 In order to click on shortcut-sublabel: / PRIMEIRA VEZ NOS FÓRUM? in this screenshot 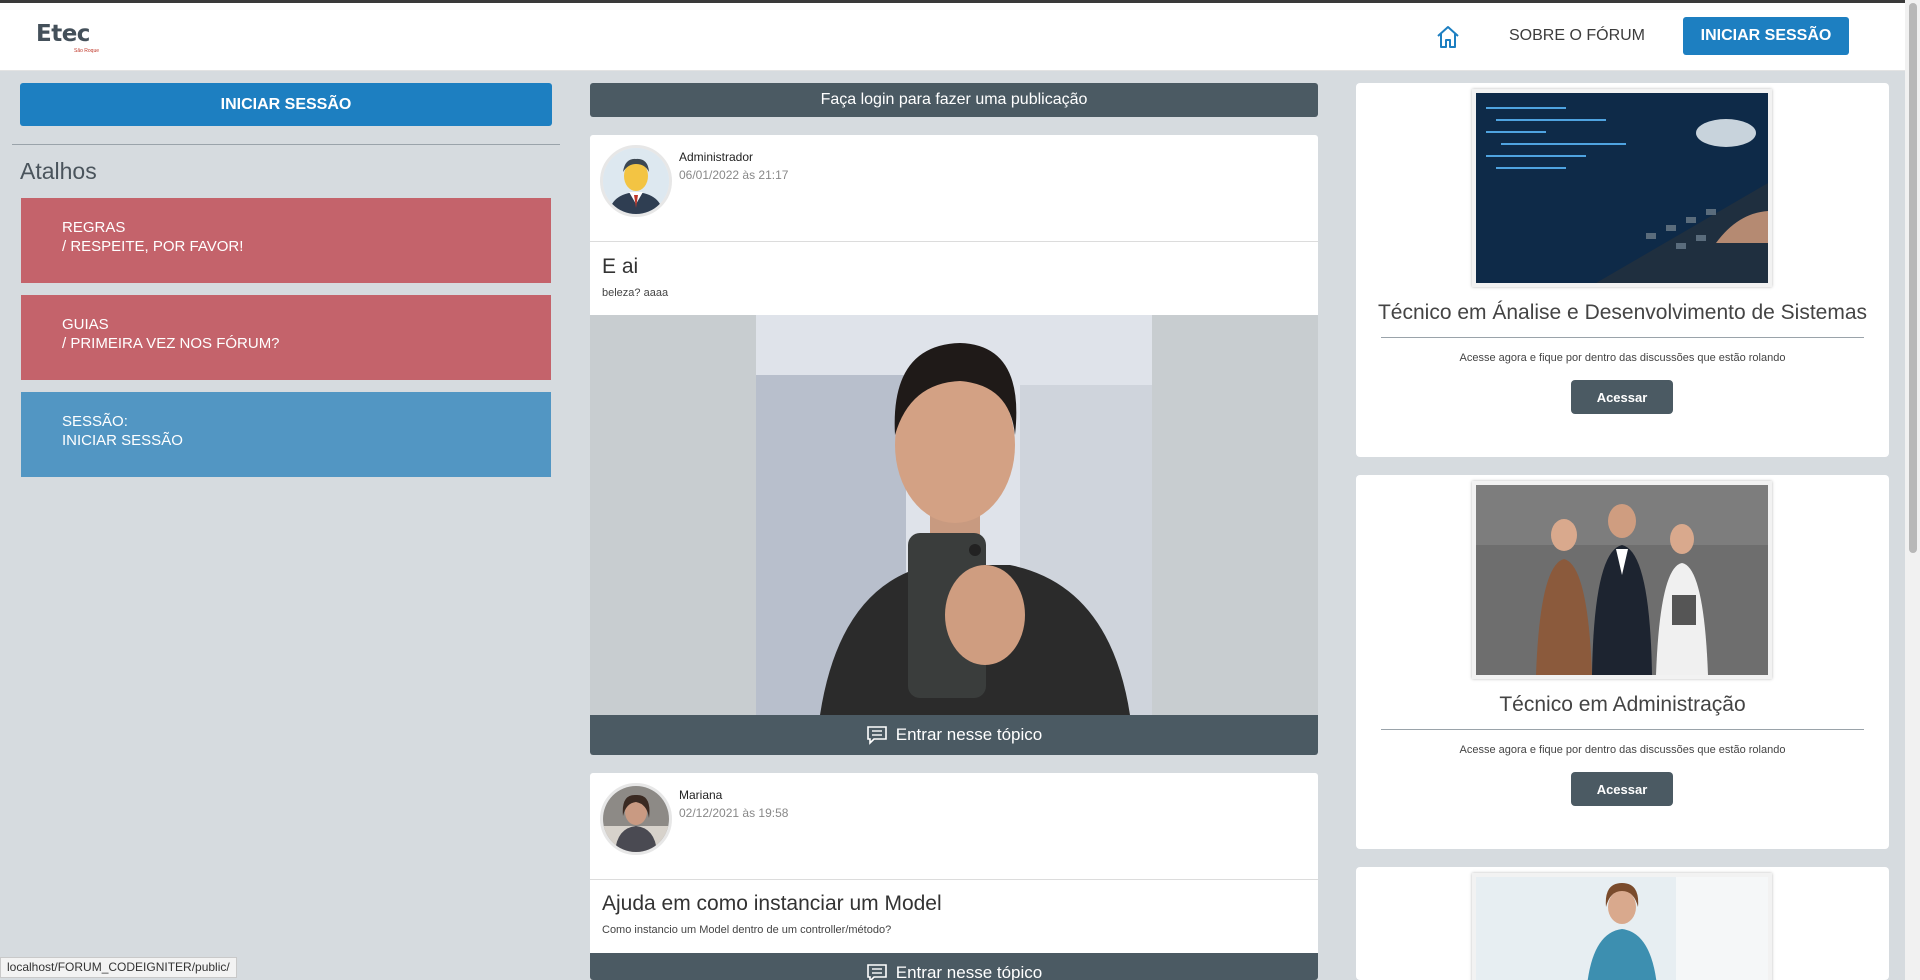, I will do `click(171, 343)`.